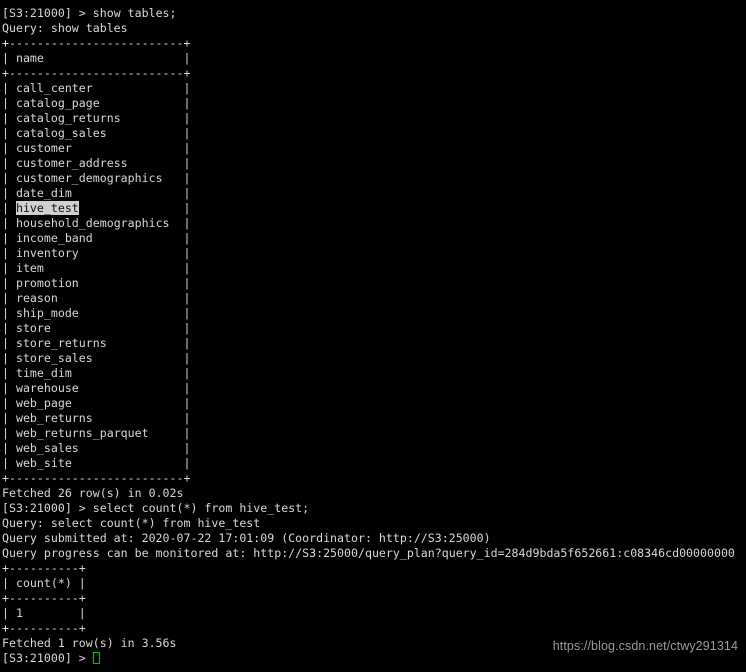 This screenshot has height=672, width=746. I want to click on table-name-cell: customer, so click(43, 148).